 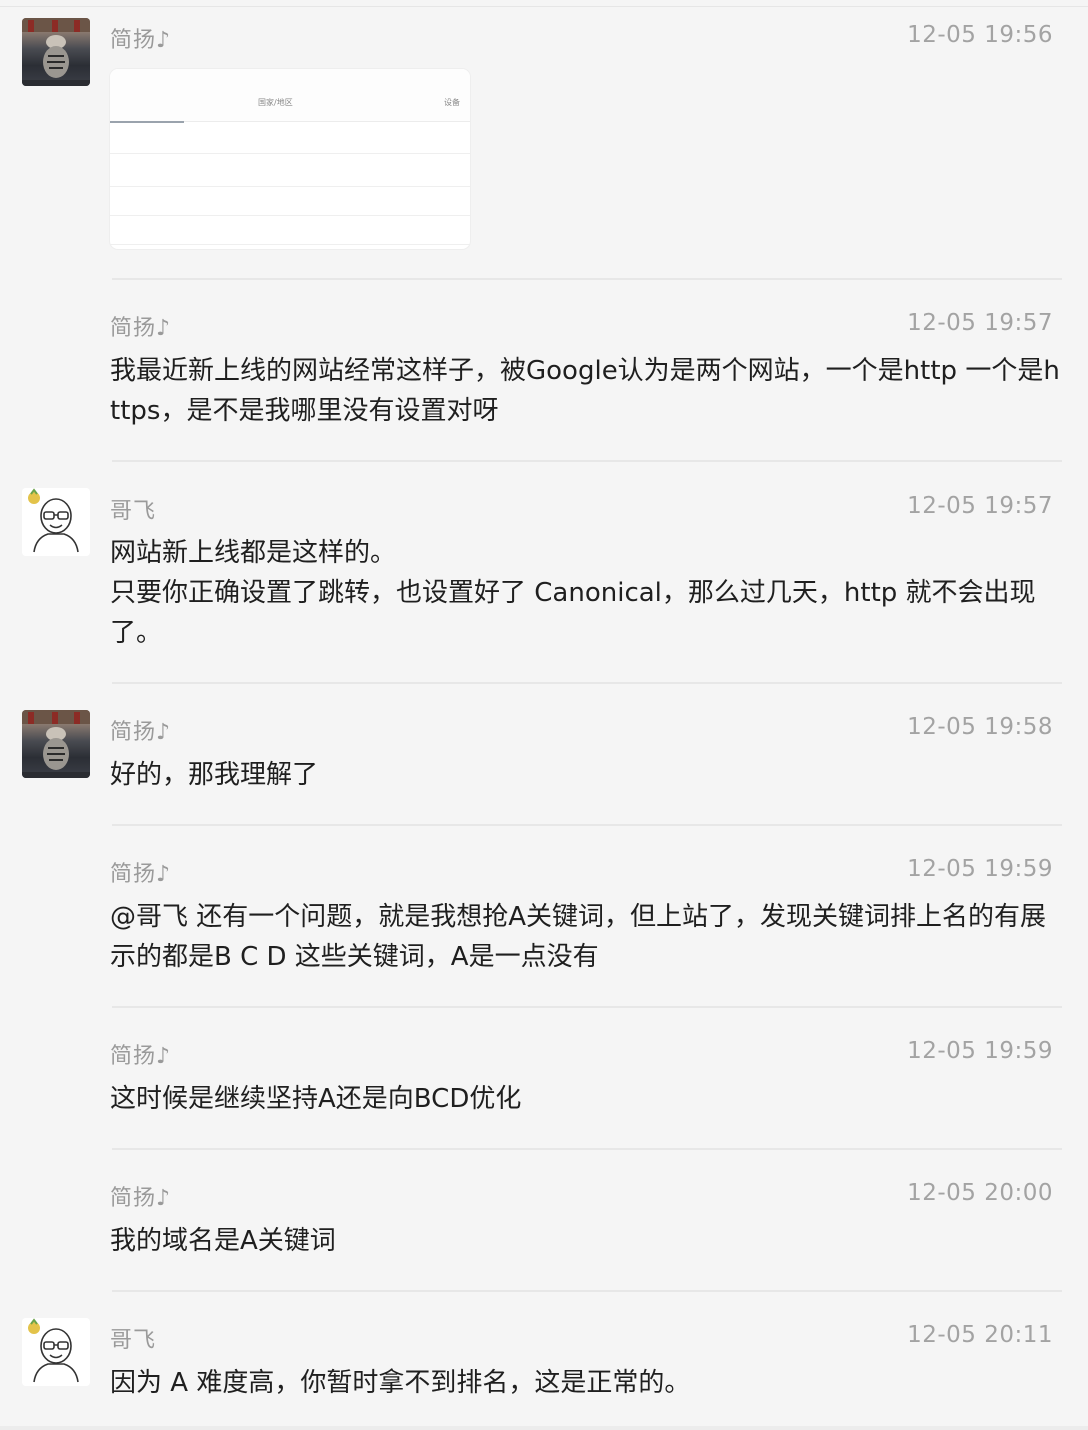 I want to click on thumbnail-active-tab, so click(x=147, y=122).